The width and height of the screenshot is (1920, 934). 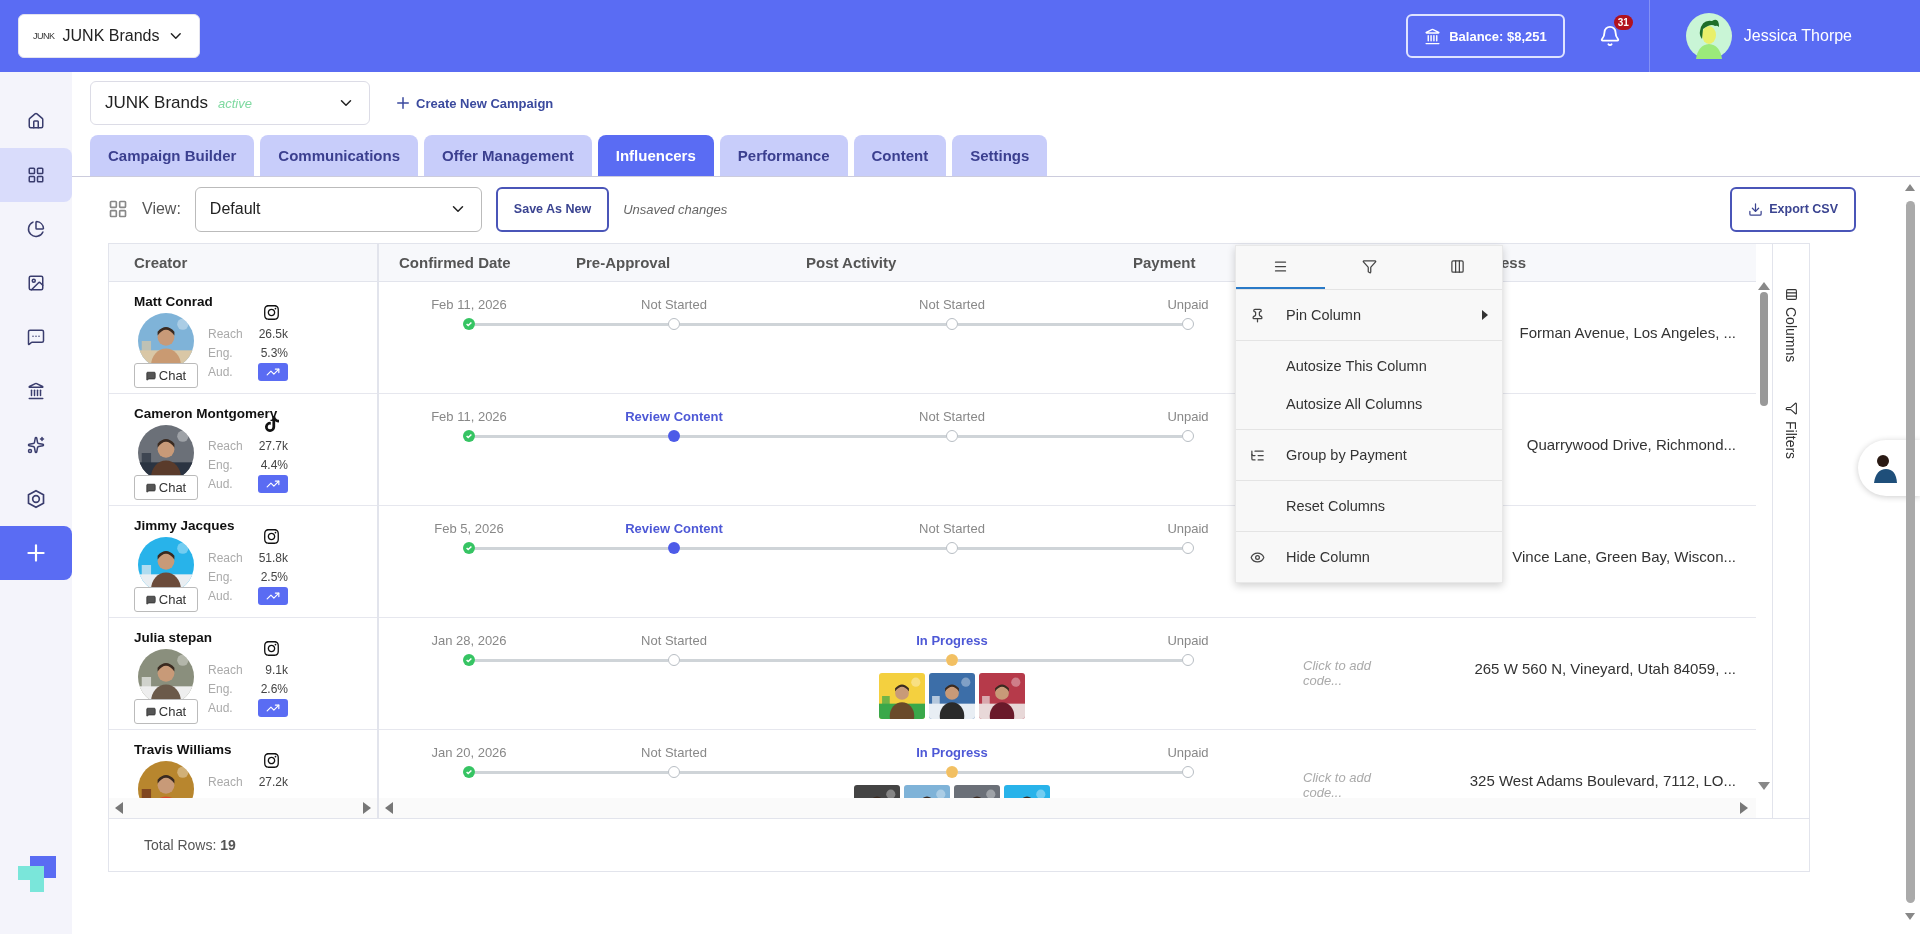 I want to click on creator-name: Cameron Montgomery, so click(x=206, y=413).